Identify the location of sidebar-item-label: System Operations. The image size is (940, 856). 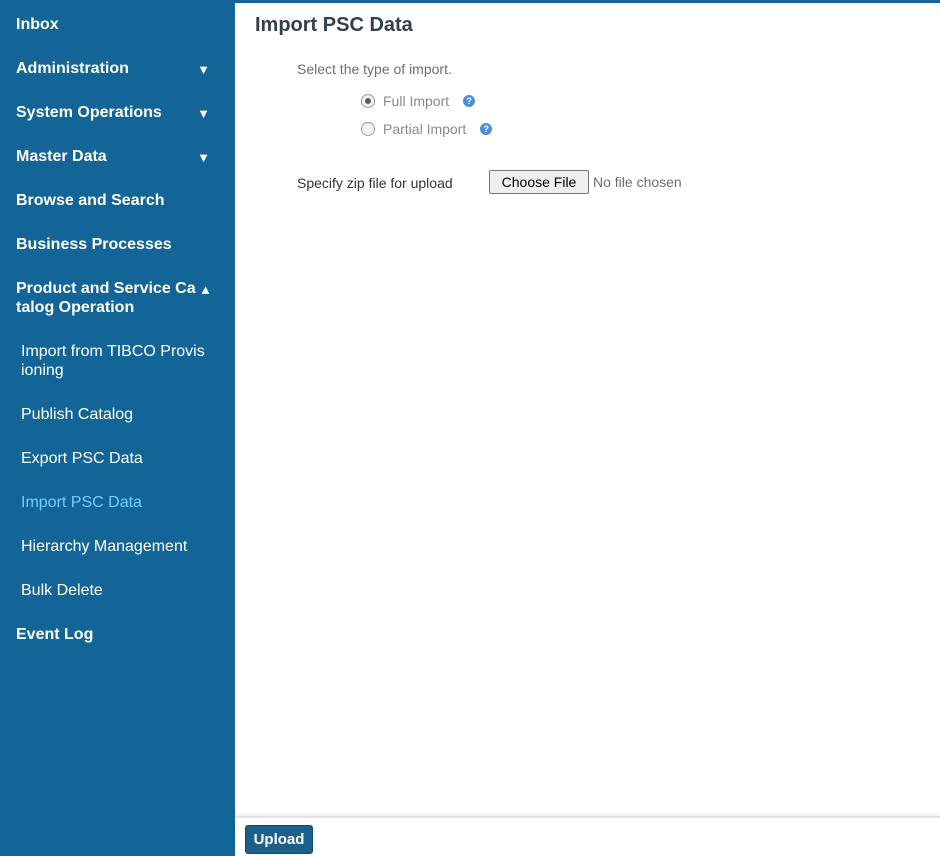
(89, 112).